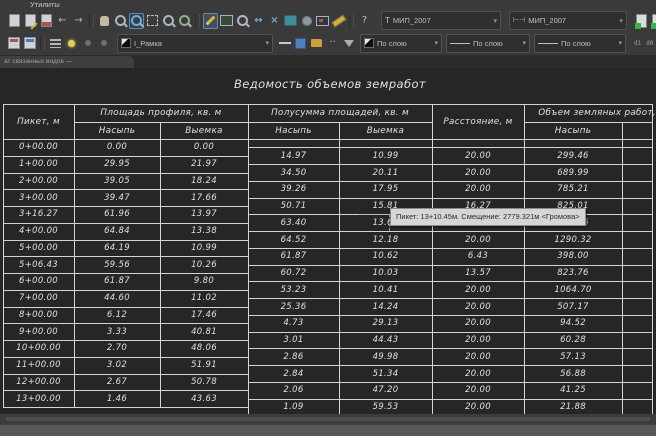 Image resolution: width=656 pixels, height=436 pixels. Describe the element at coordinates (87, 43) in the screenshot. I see `freeze-icon` at that location.